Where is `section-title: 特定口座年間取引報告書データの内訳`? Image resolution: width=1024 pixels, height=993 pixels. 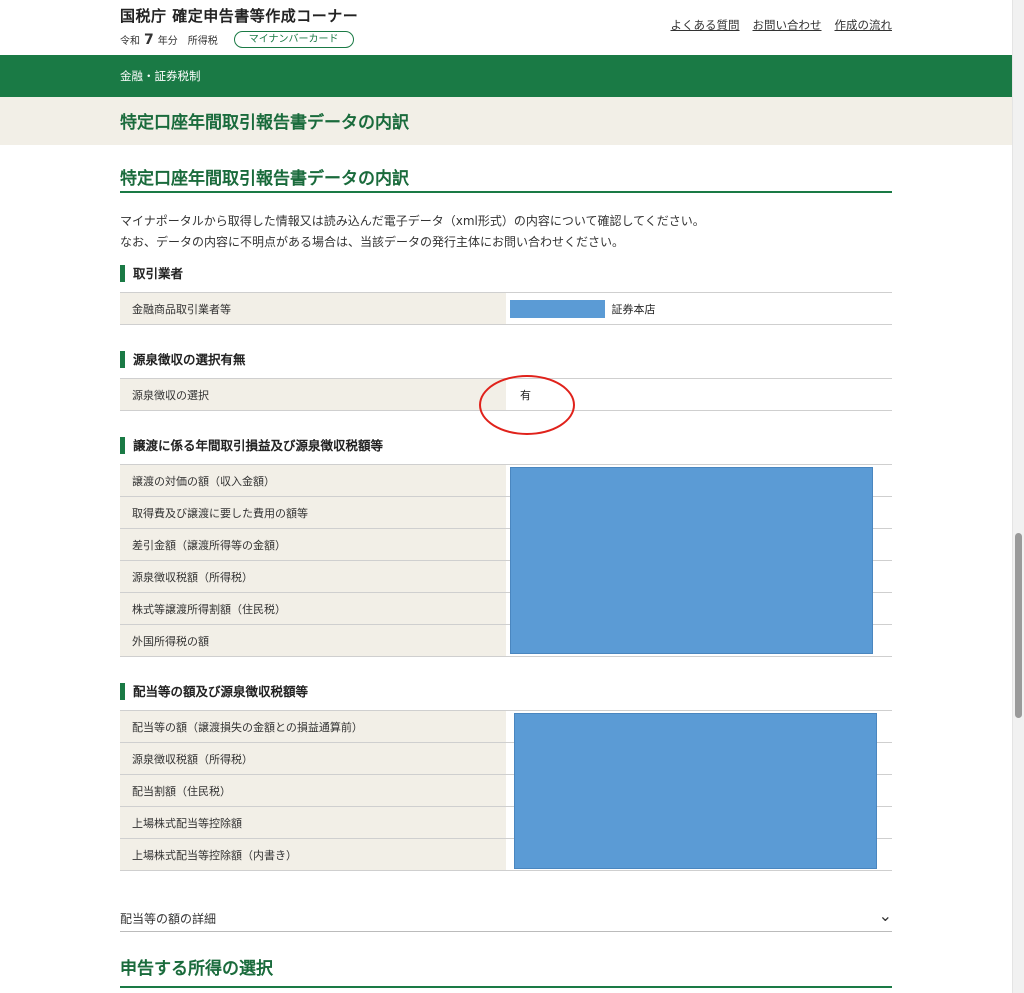
section-title: 特定口座年間取引報告書データの内訳 is located at coordinates (506, 169).